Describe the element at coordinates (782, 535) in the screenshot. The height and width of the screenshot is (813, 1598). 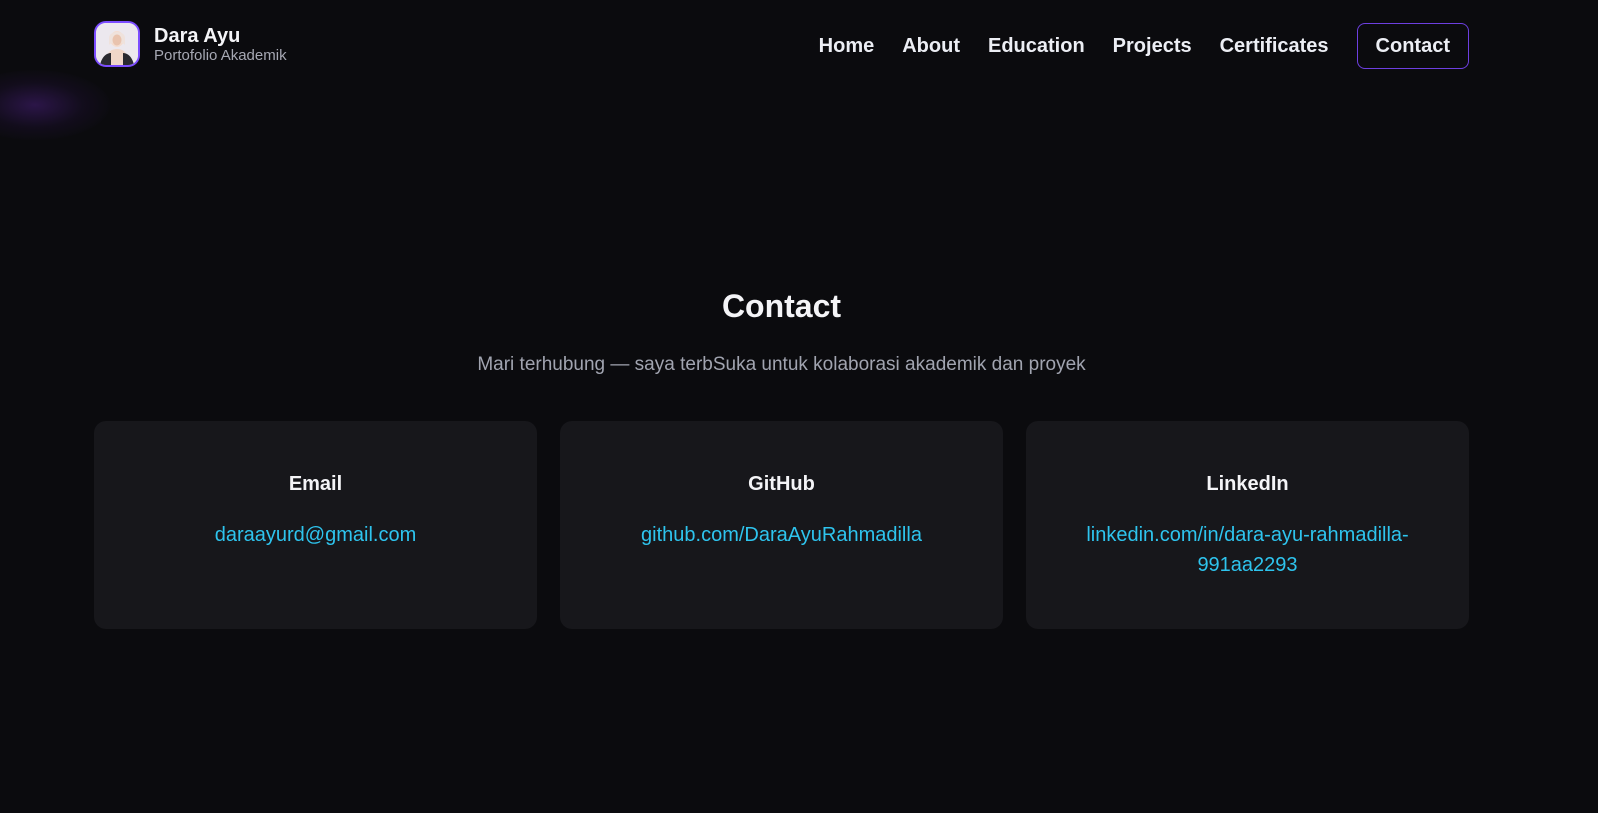
I see `github-link: github.com/DaraAyuRahmadilla` at that location.